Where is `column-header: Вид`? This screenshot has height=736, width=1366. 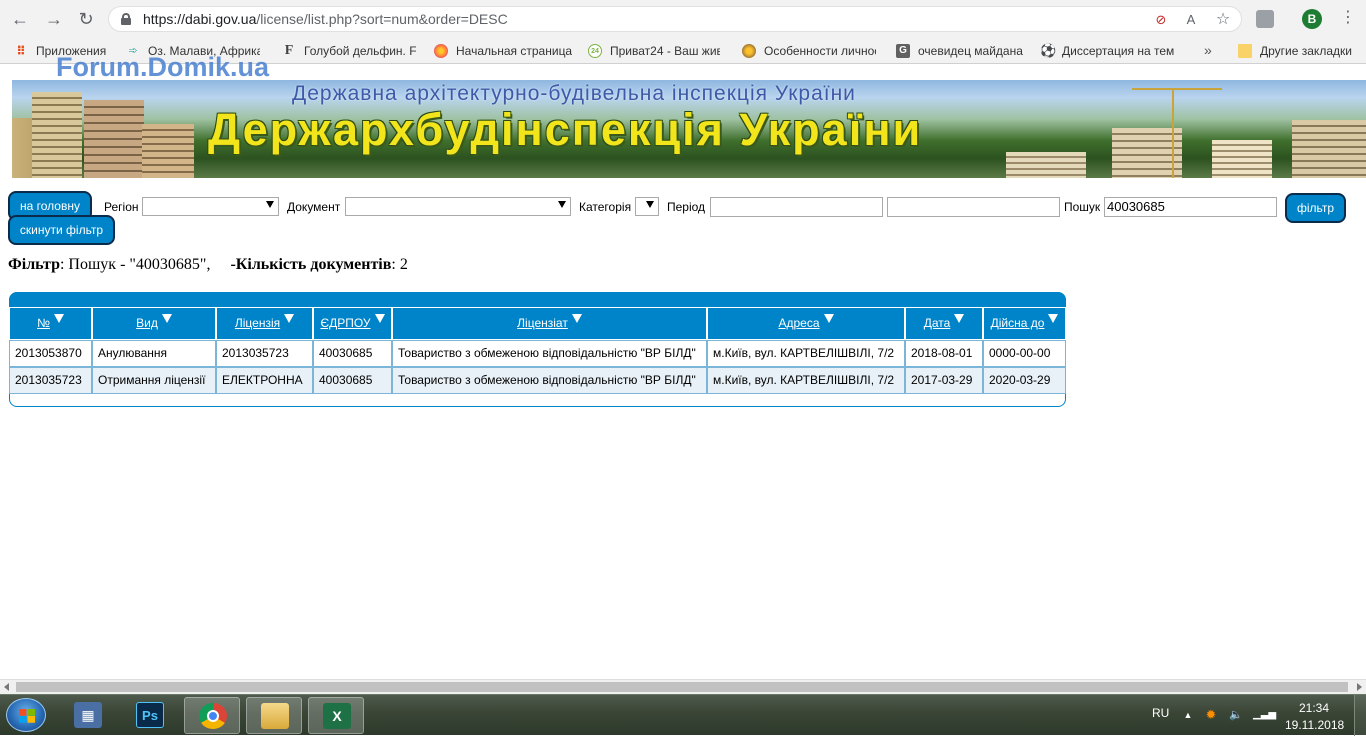 column-header: Вид is located at coordinates (154, 323).